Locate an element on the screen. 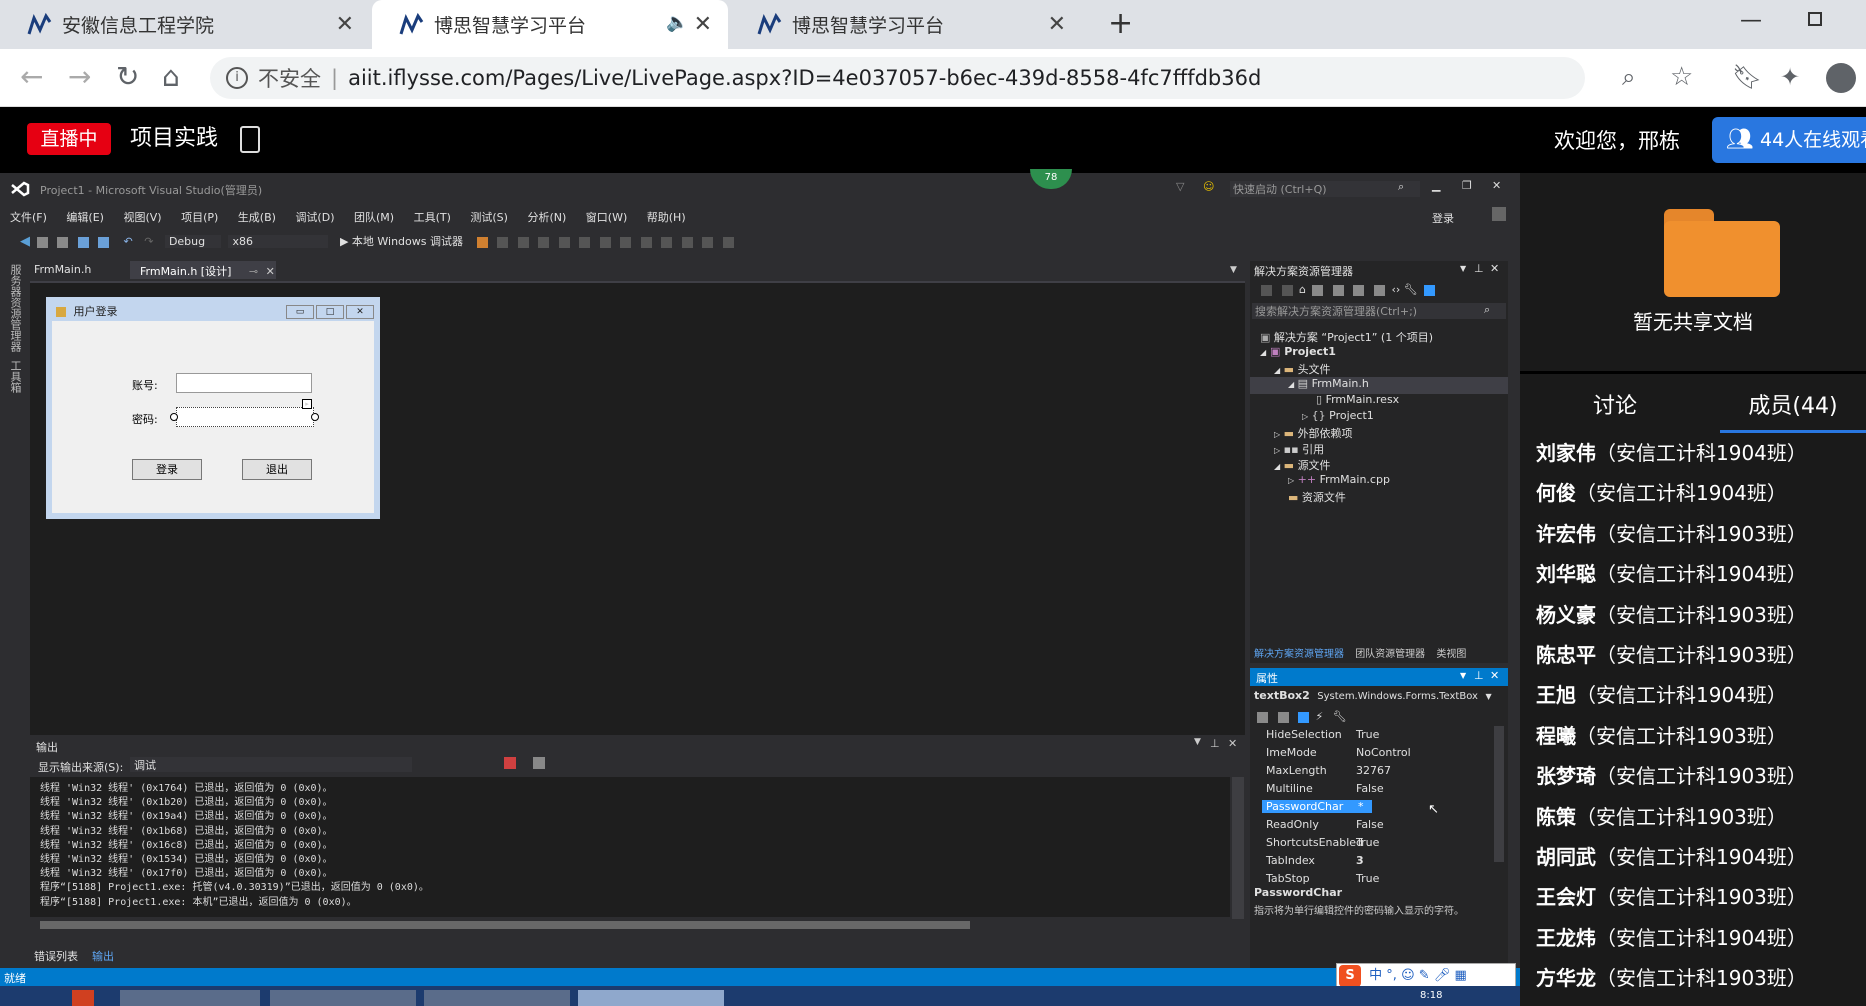 This screenshot has width=1866, height=1006. property-row: ReadOnly False is located at coordinates (1385, 827).